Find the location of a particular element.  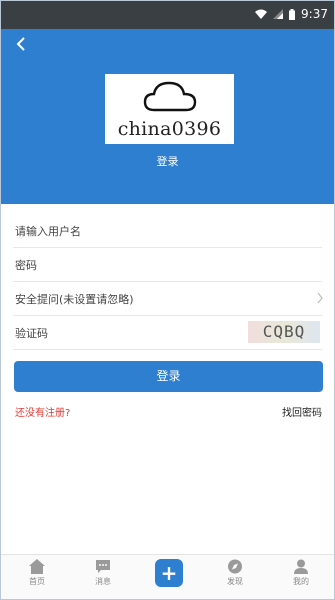

tab-discover-label: 发现 is located at coordinates (235, 581).